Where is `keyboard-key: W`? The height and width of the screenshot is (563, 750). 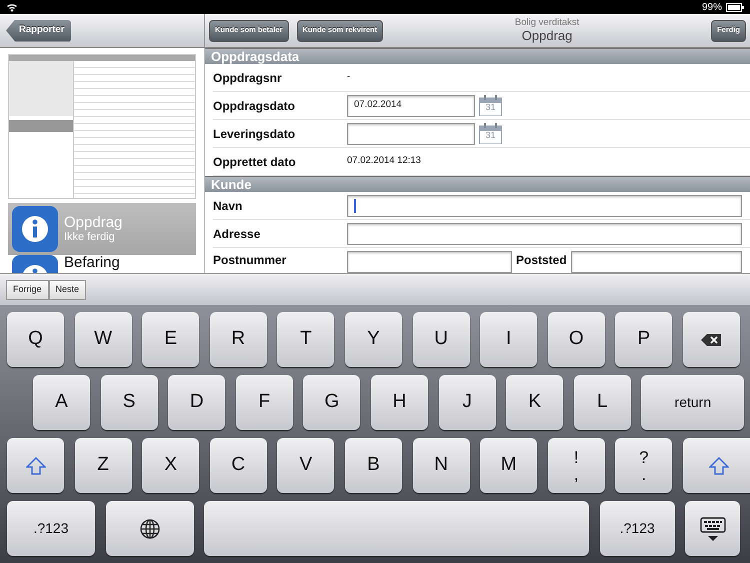 keyboard-key: W is located at coordinates (103, 339).